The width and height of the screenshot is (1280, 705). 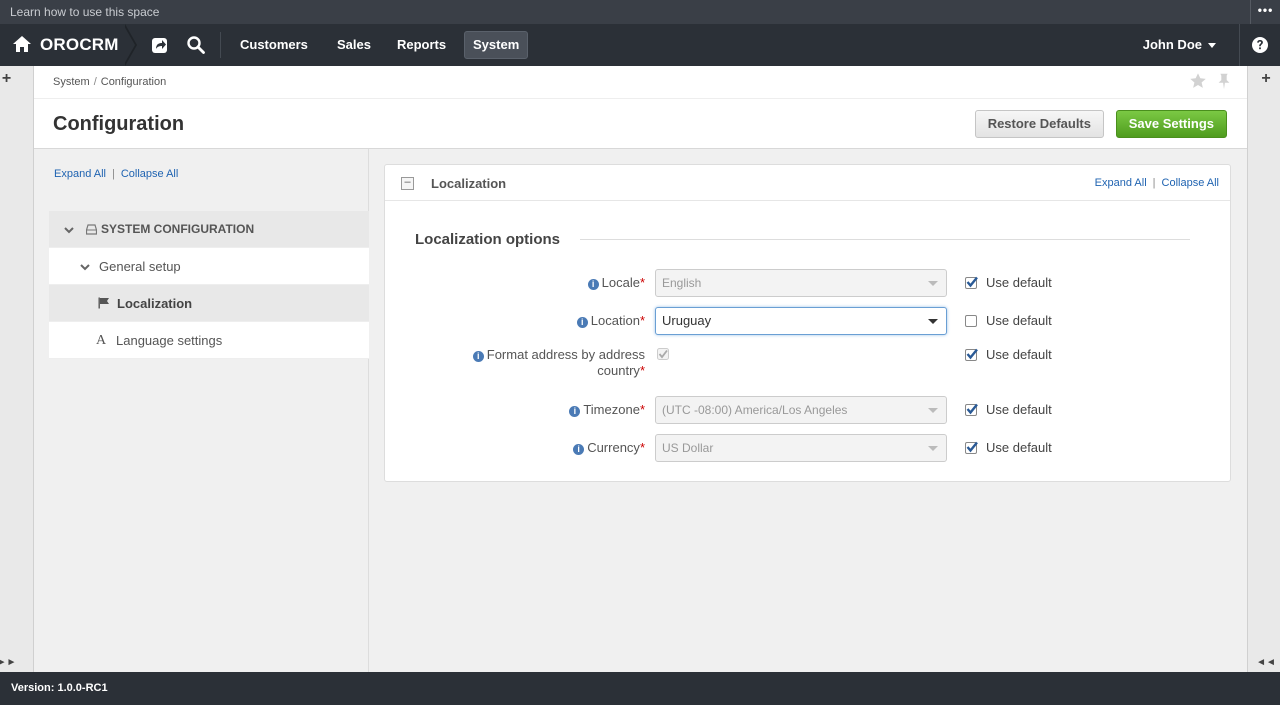 What do you see at coordinates (22, 44) in the screenshot?
I see `home-icon` at bounding box center [22, 44].